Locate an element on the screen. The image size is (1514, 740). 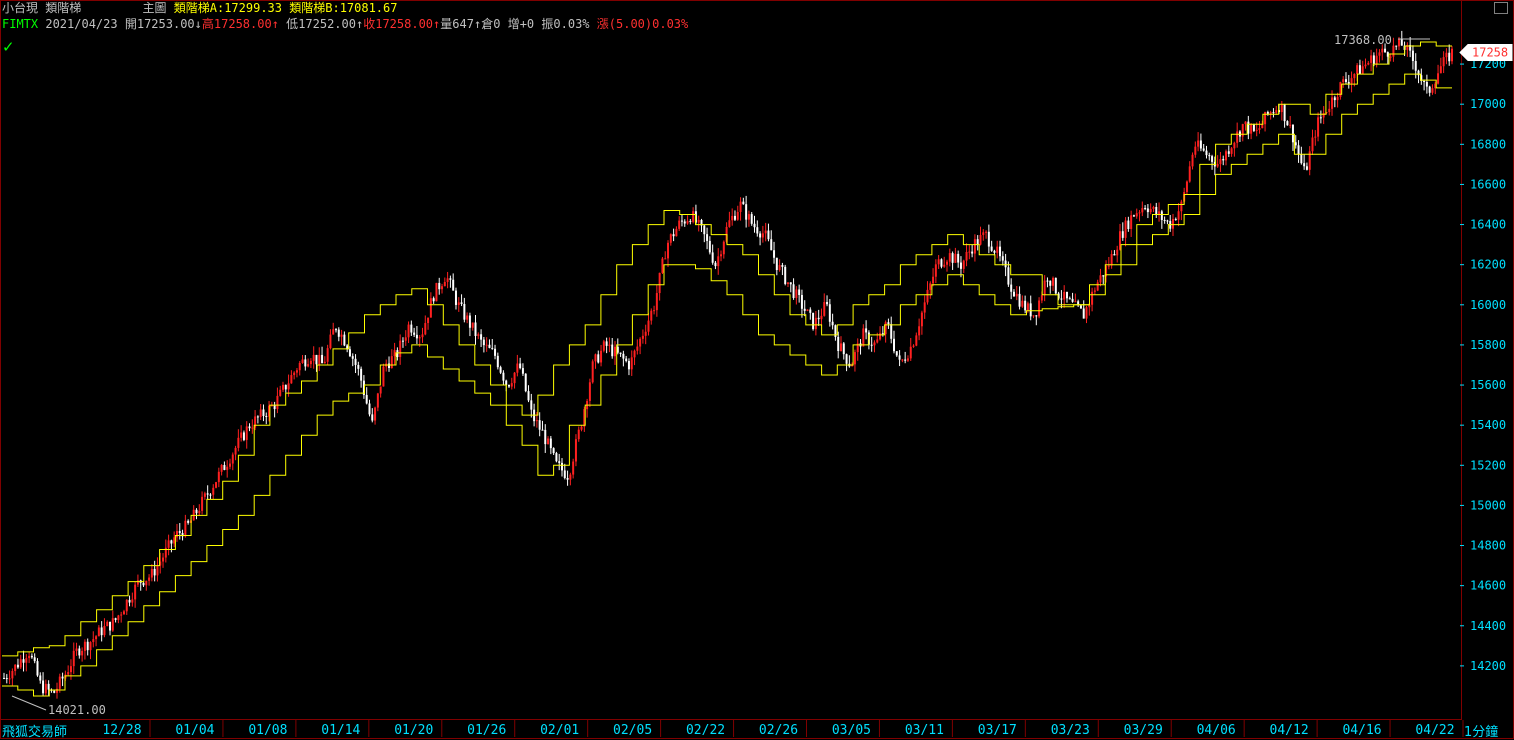
x-tick-label: 02/22 is located at coordinates (705, 730).